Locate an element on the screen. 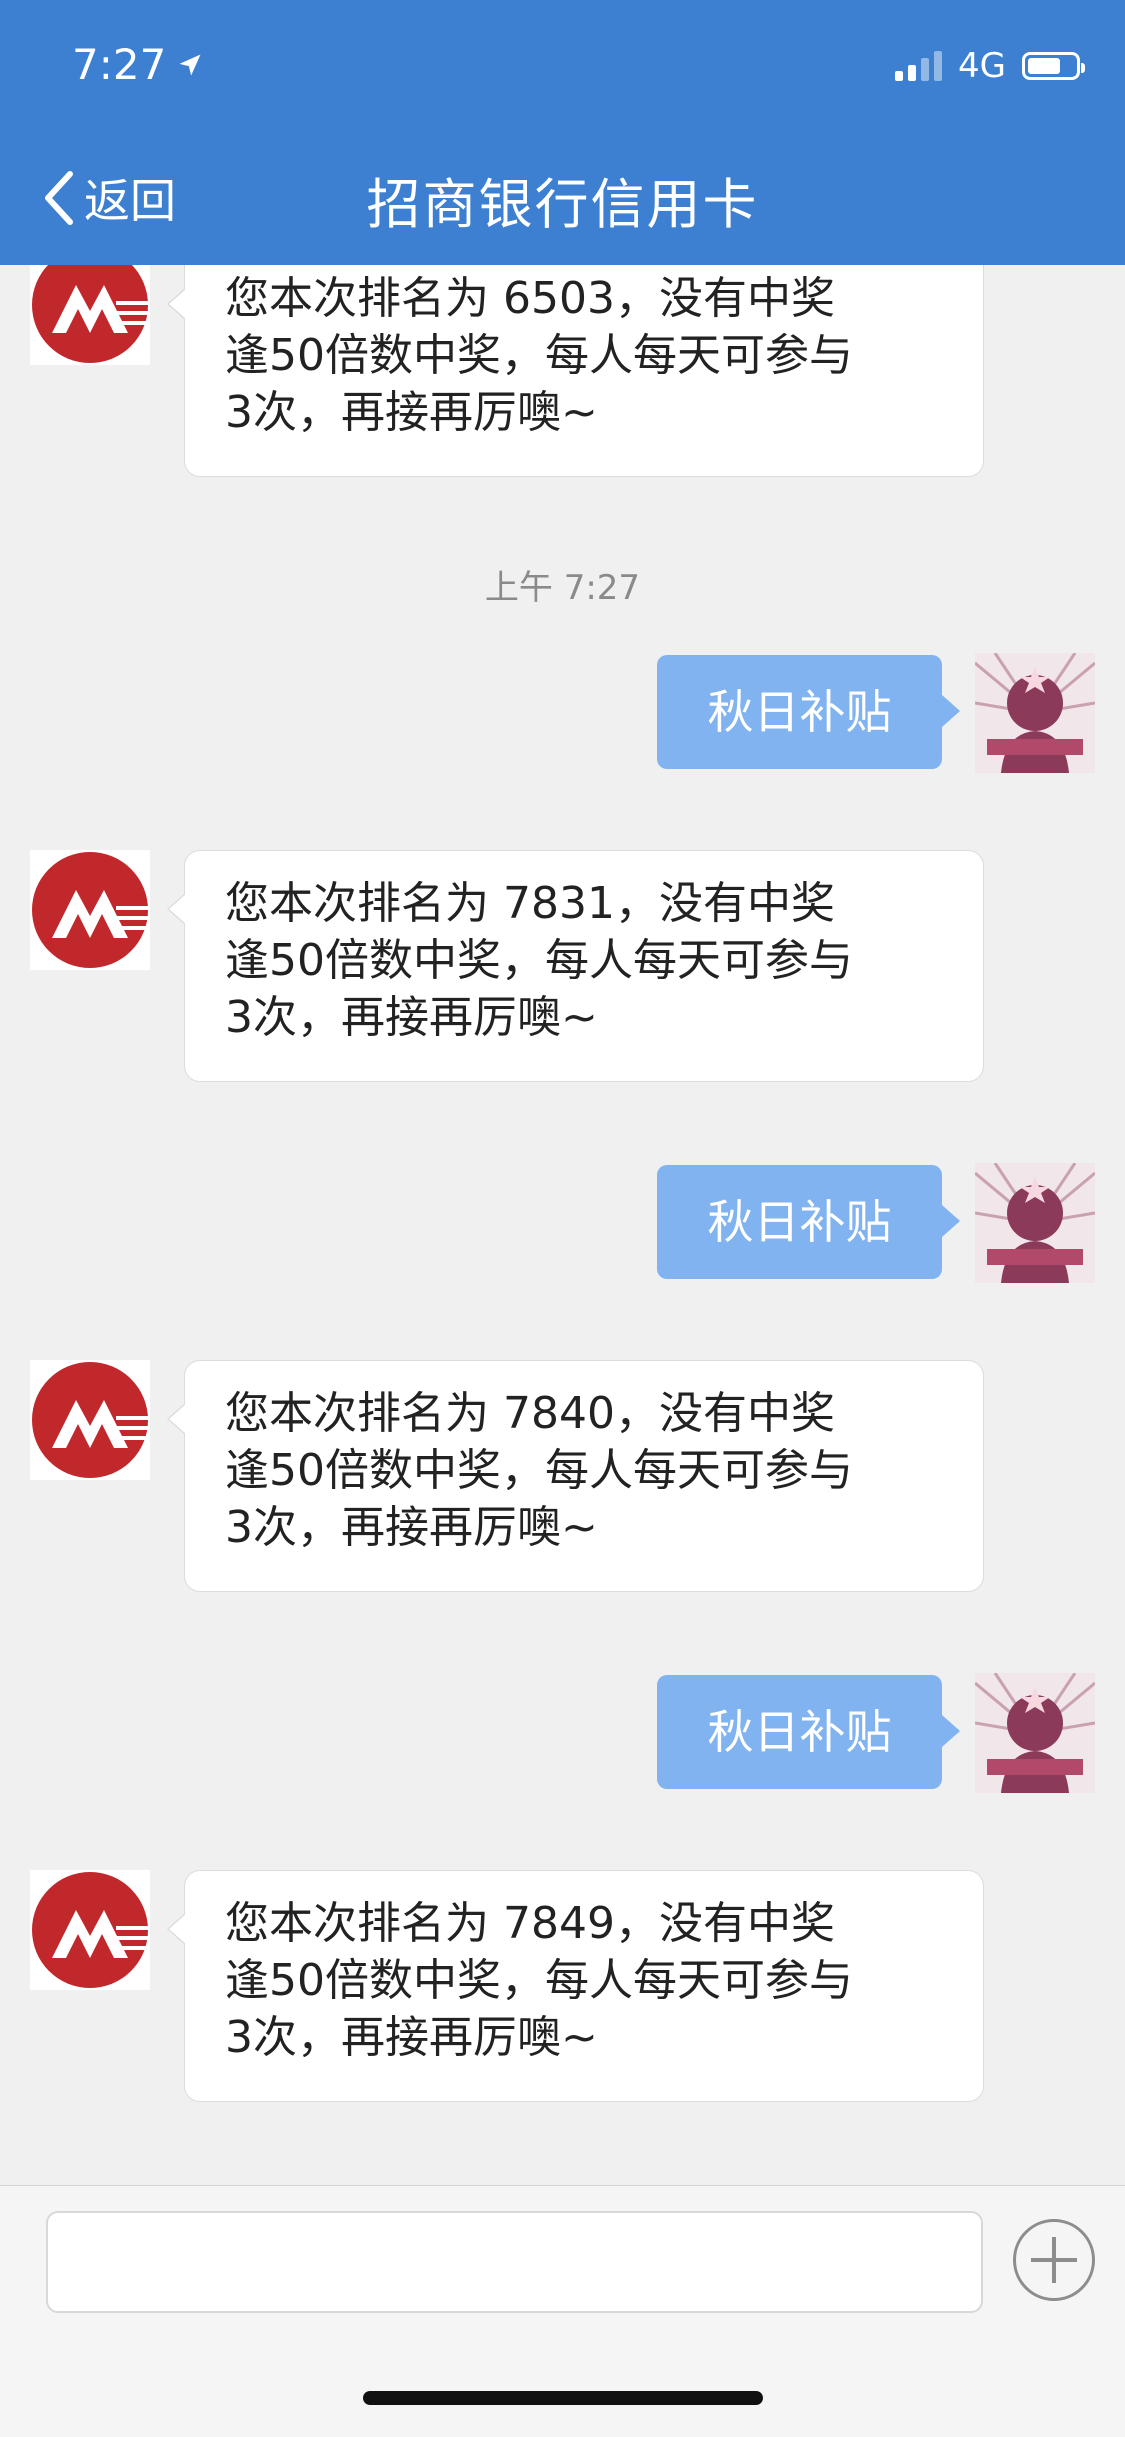 This screenshot has width=1125, height=2437. message-line: 您本次排名为 6503，没有中奖 is located at coordinates (530, 298).